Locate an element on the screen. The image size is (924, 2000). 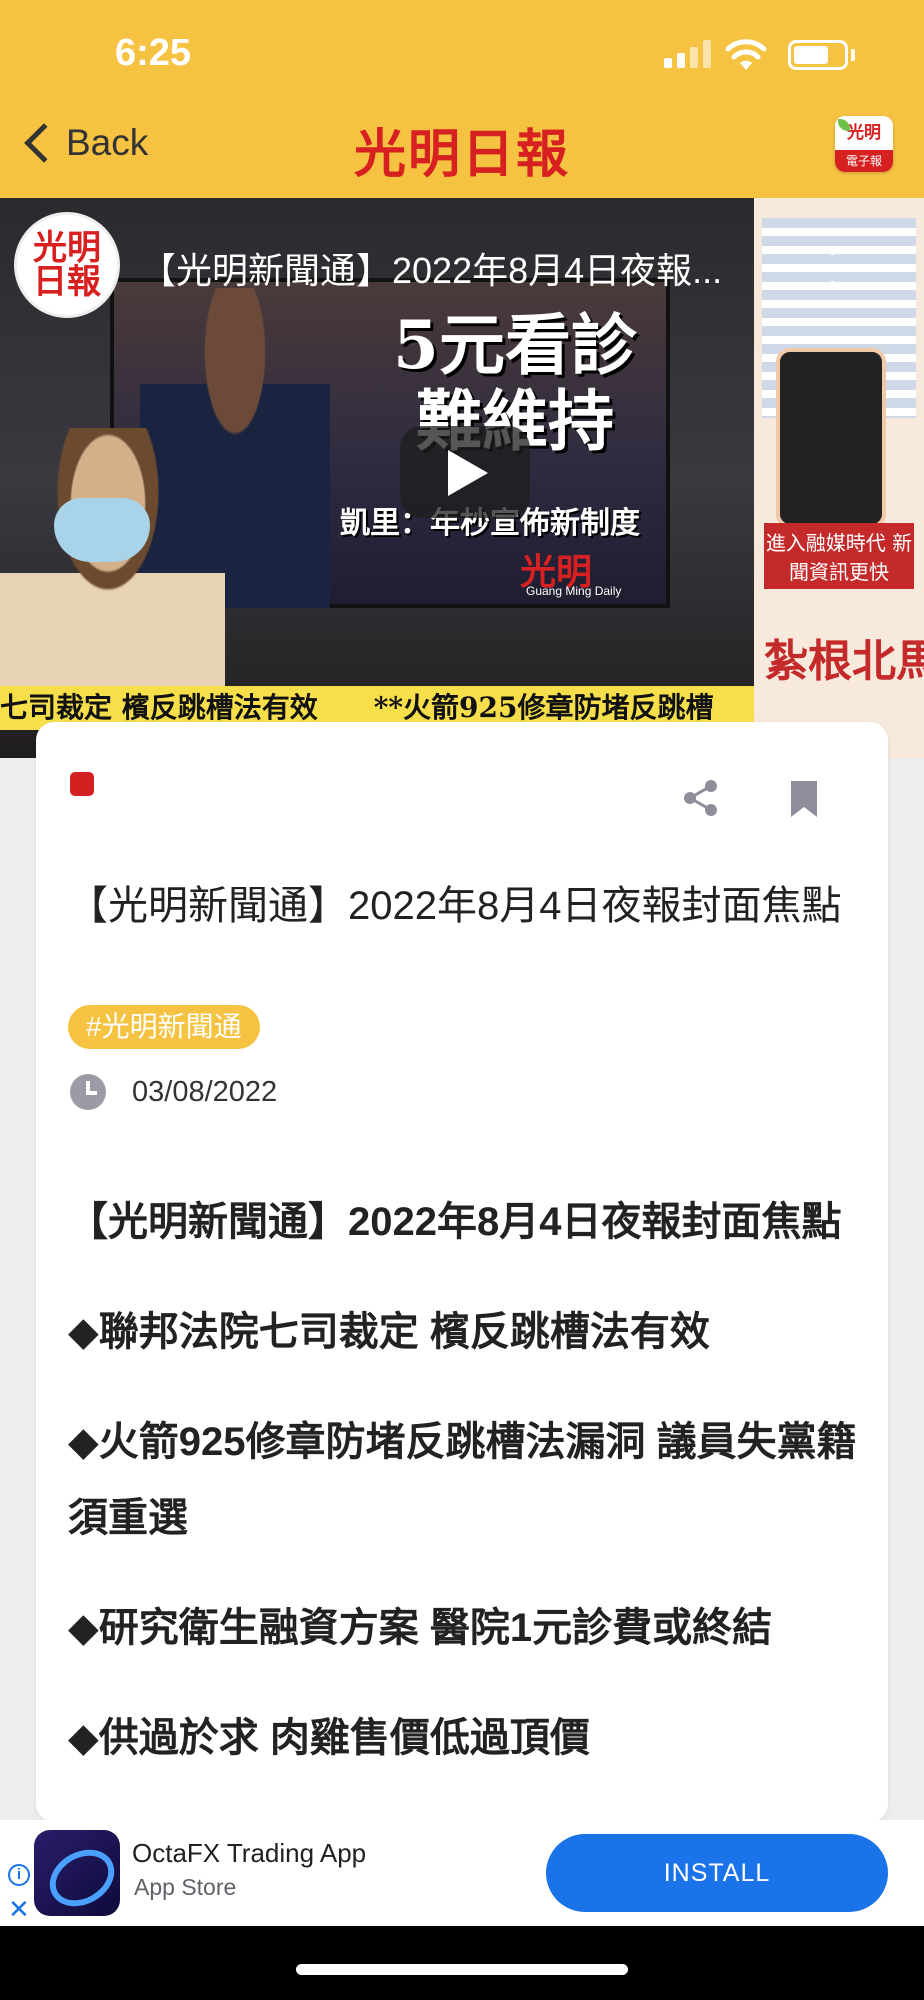
ad-banner: i ✕ OctaFX Trading App App Store INSTALL is located at coordinates (462, 1873).